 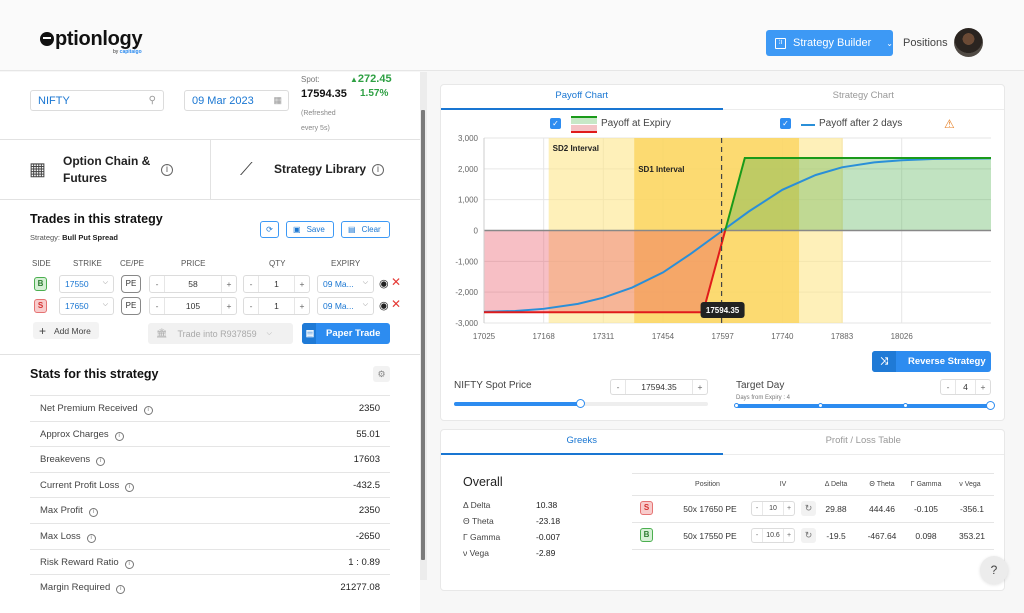 What do you see at coordinates (310, 229) in the screenshot?
I see `save-button: ▣ Save` at bounding box center [310, 229].